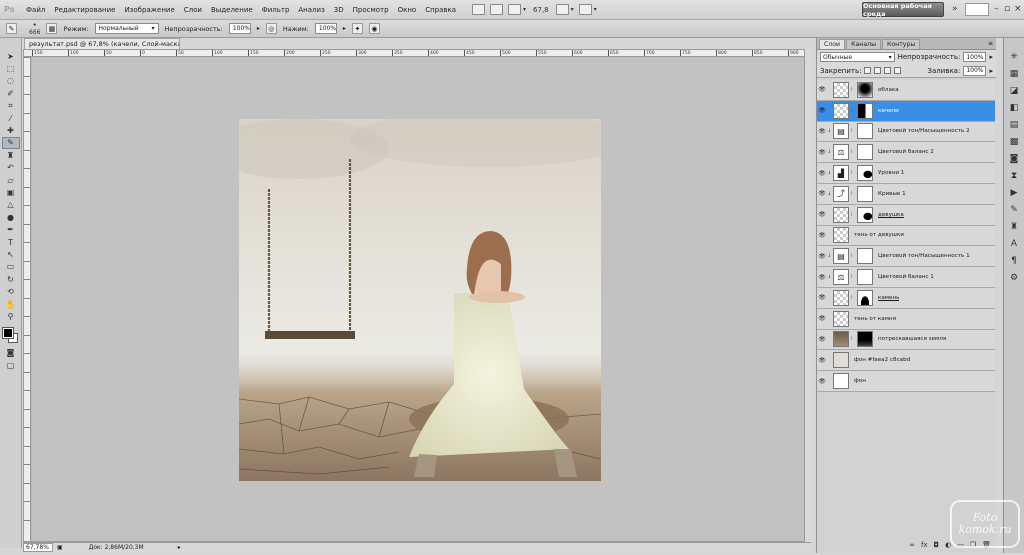  Describe the element at coordinates (888, 70) in the screenshot. I see `lock-position-icon` at that location.